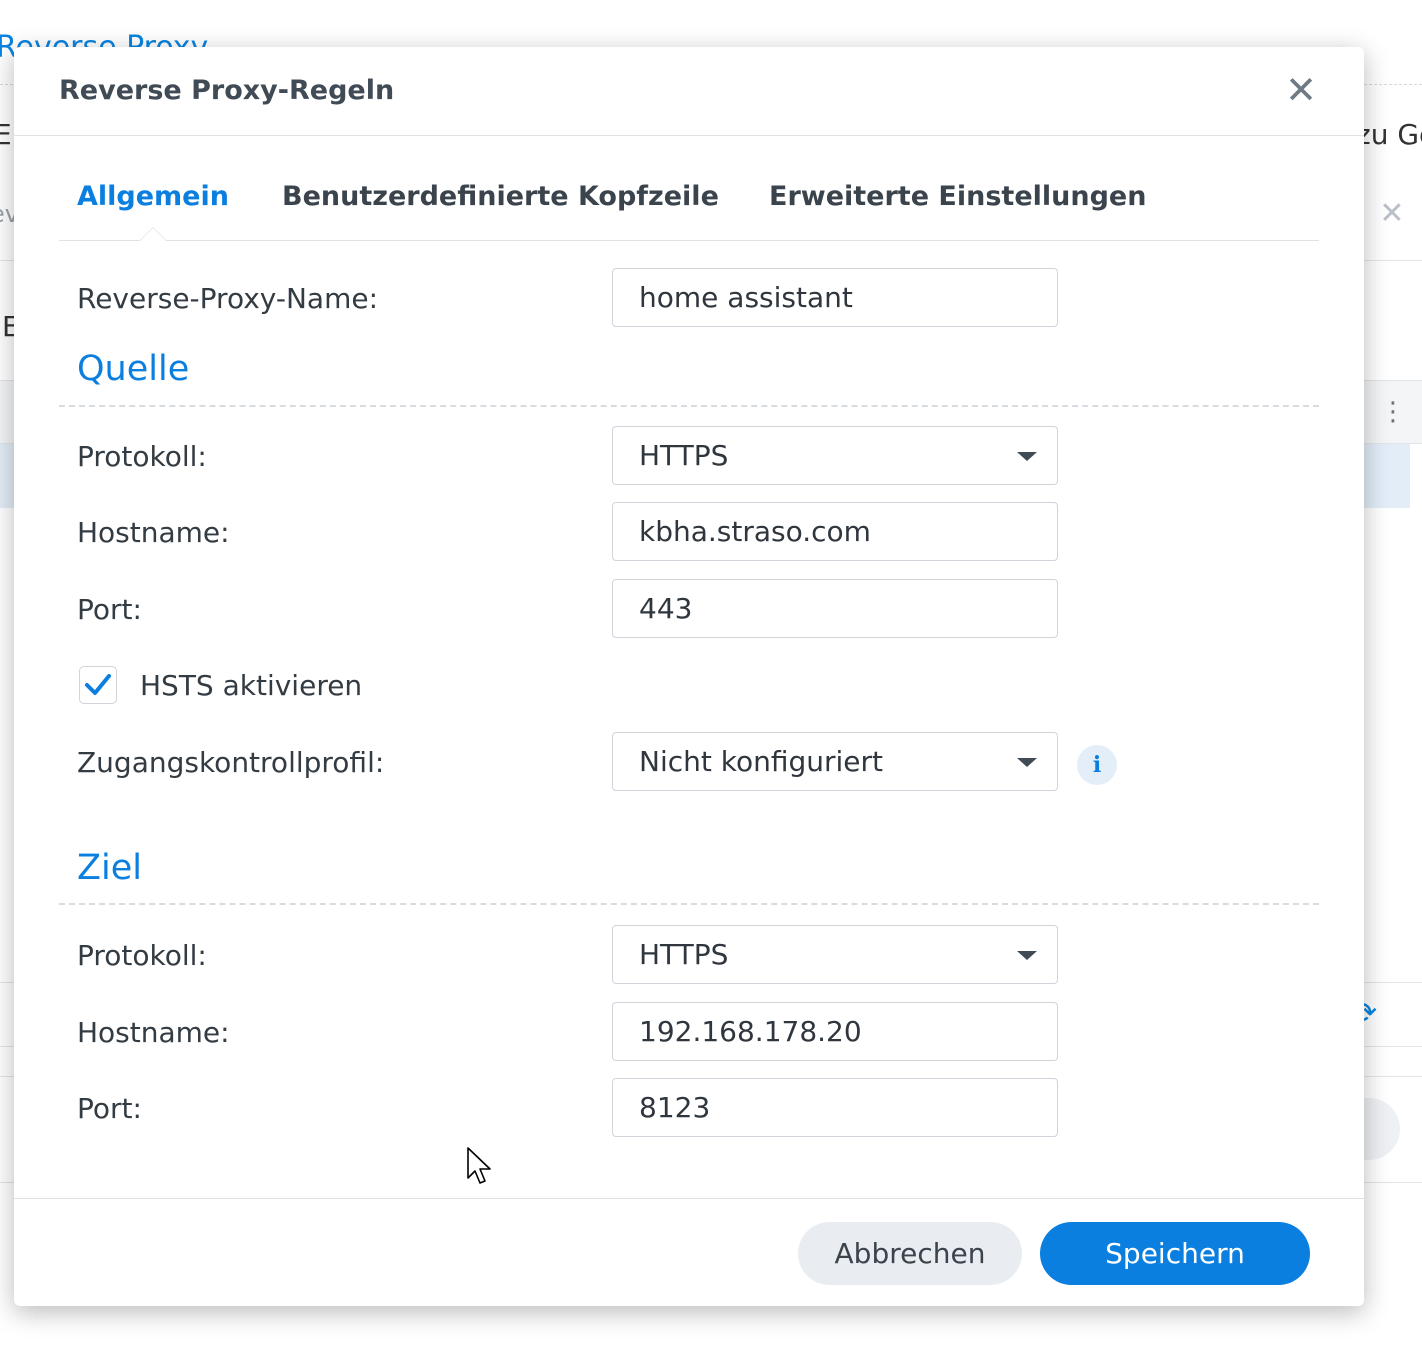 The height and width of the screenshot is (1346, 1422). I want to click on hsts-checkbox, so click(98, 685).